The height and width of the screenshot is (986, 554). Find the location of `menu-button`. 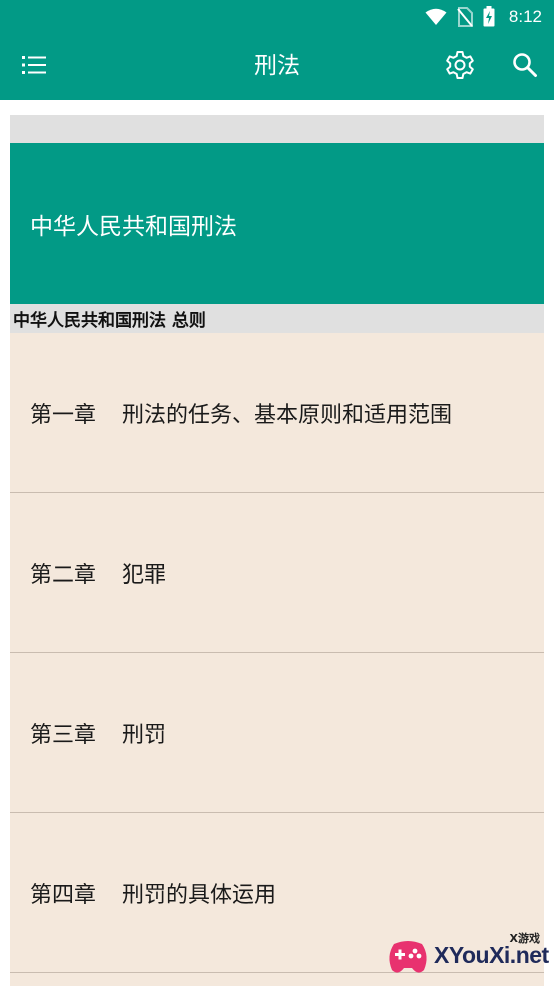

menu-button is located at coordinates (34, 67).